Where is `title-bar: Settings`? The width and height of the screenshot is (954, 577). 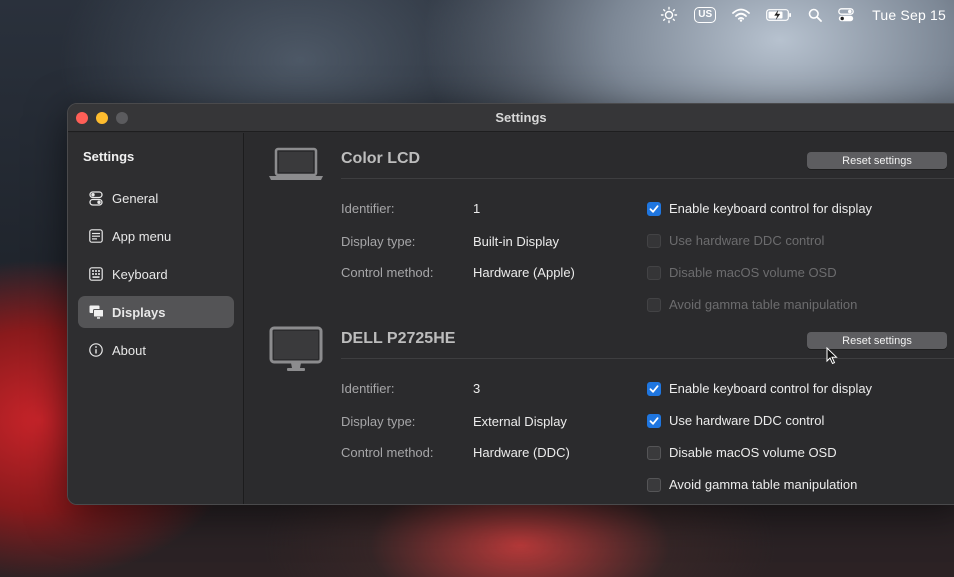
title-bar: Settings is located at coordinates (511, 118).